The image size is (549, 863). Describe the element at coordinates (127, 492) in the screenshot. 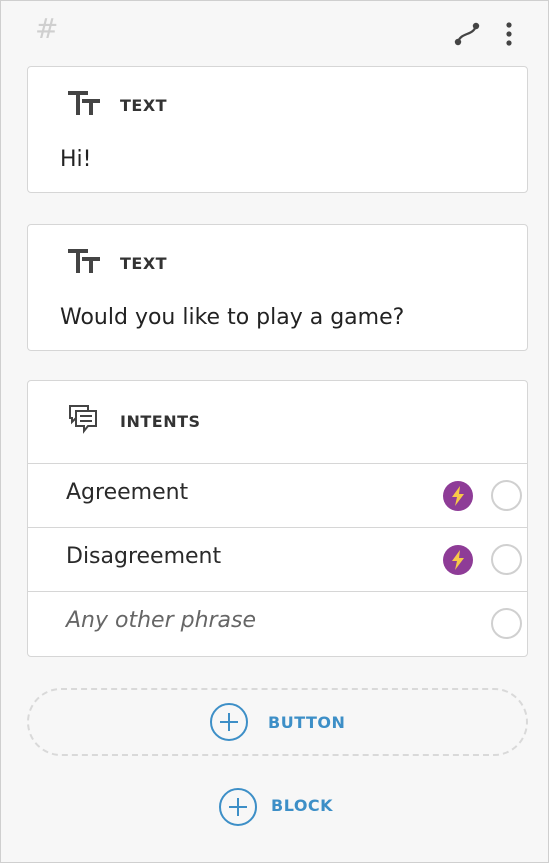

I see `intent-label: Agreement` at that location.